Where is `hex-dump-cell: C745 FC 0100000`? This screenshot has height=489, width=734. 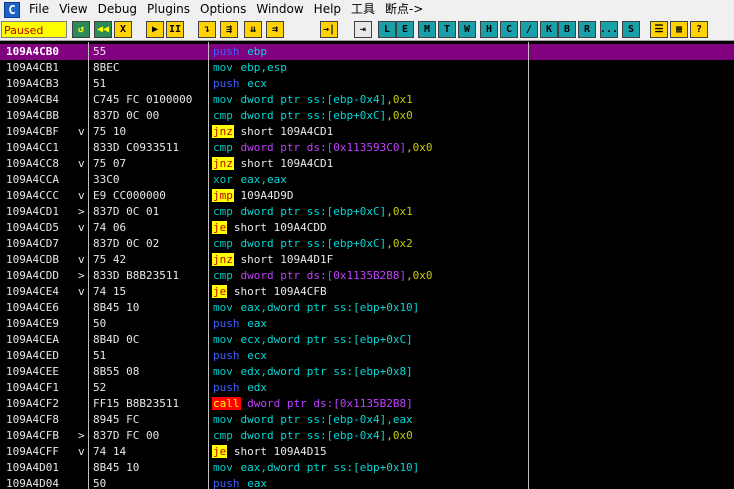 hex-dump-cell: C745 FC 0100000 is located at coordinates (143, 99).